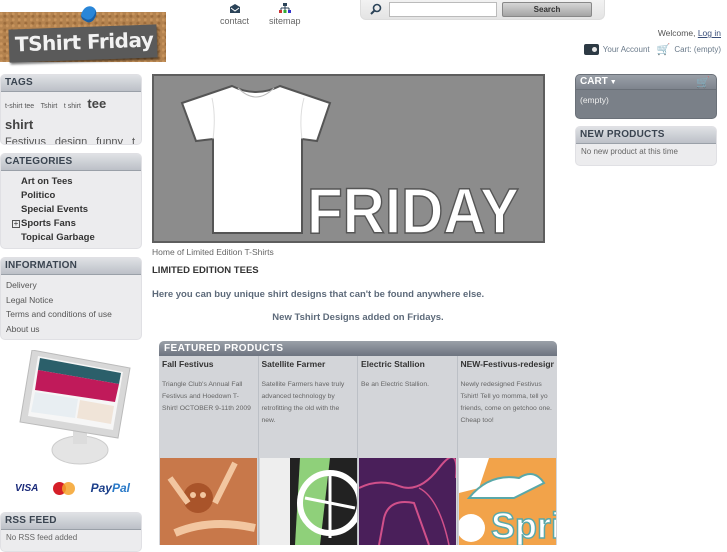 The height and width of the screenshot is (552, 727). What do you see at coordinates (689, 49) in the screenshot?
I see `header-cart-link: 🛒 Cart: (empty)` at bounding box center [689, 49].